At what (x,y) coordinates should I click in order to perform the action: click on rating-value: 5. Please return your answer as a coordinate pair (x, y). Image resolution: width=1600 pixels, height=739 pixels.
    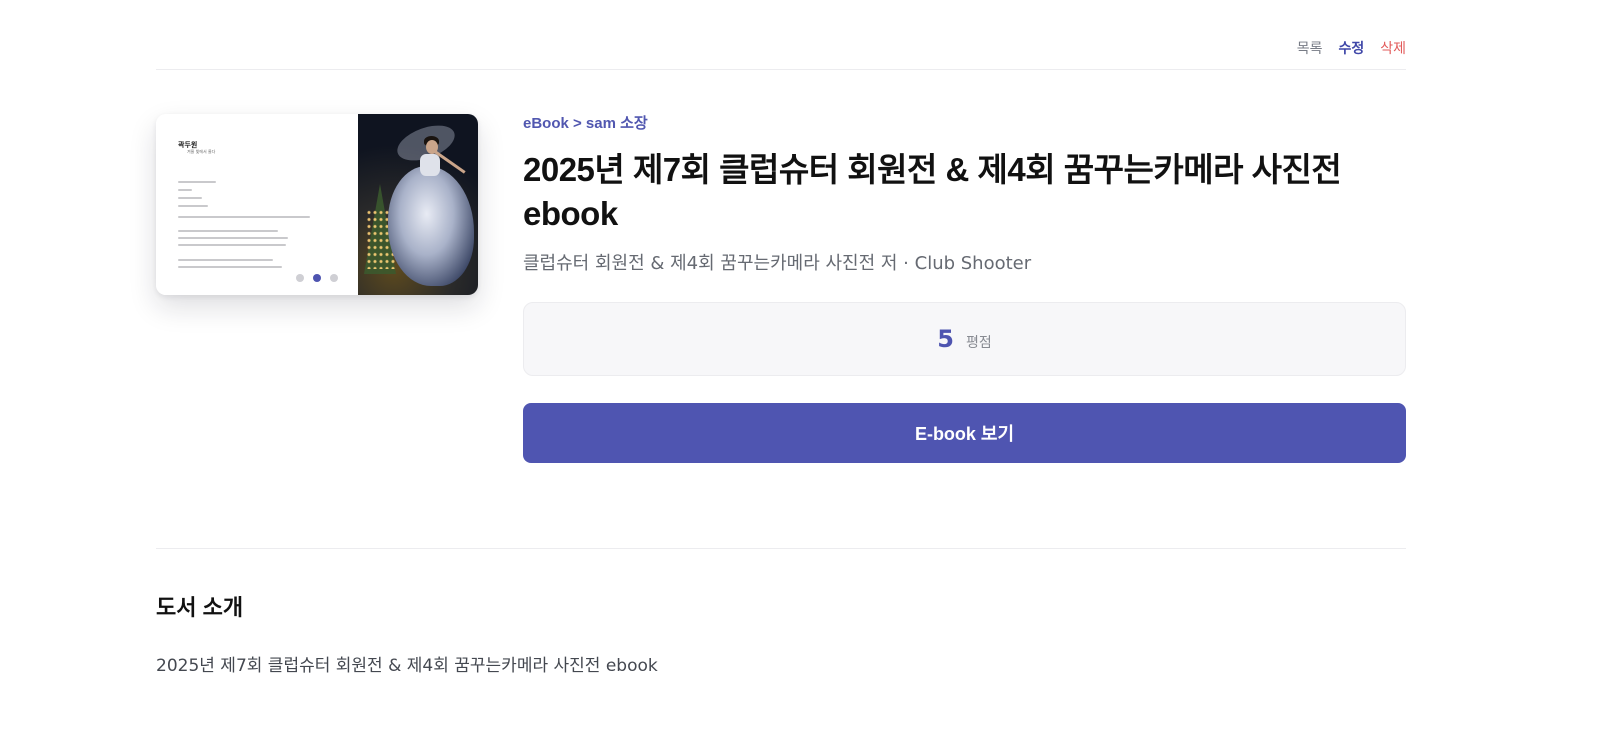
    Looking at the image, I should click on (945, 339).